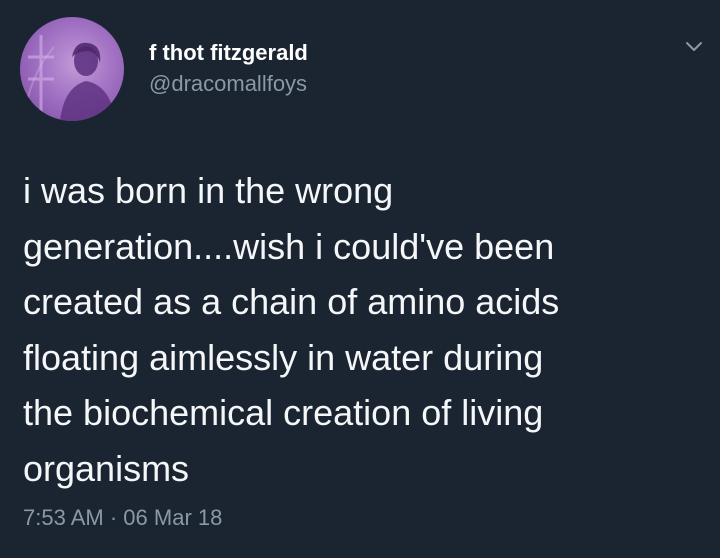 The width and height of the screenshot is (720, 558). I want to click on avatar-image, so click(69, 78).